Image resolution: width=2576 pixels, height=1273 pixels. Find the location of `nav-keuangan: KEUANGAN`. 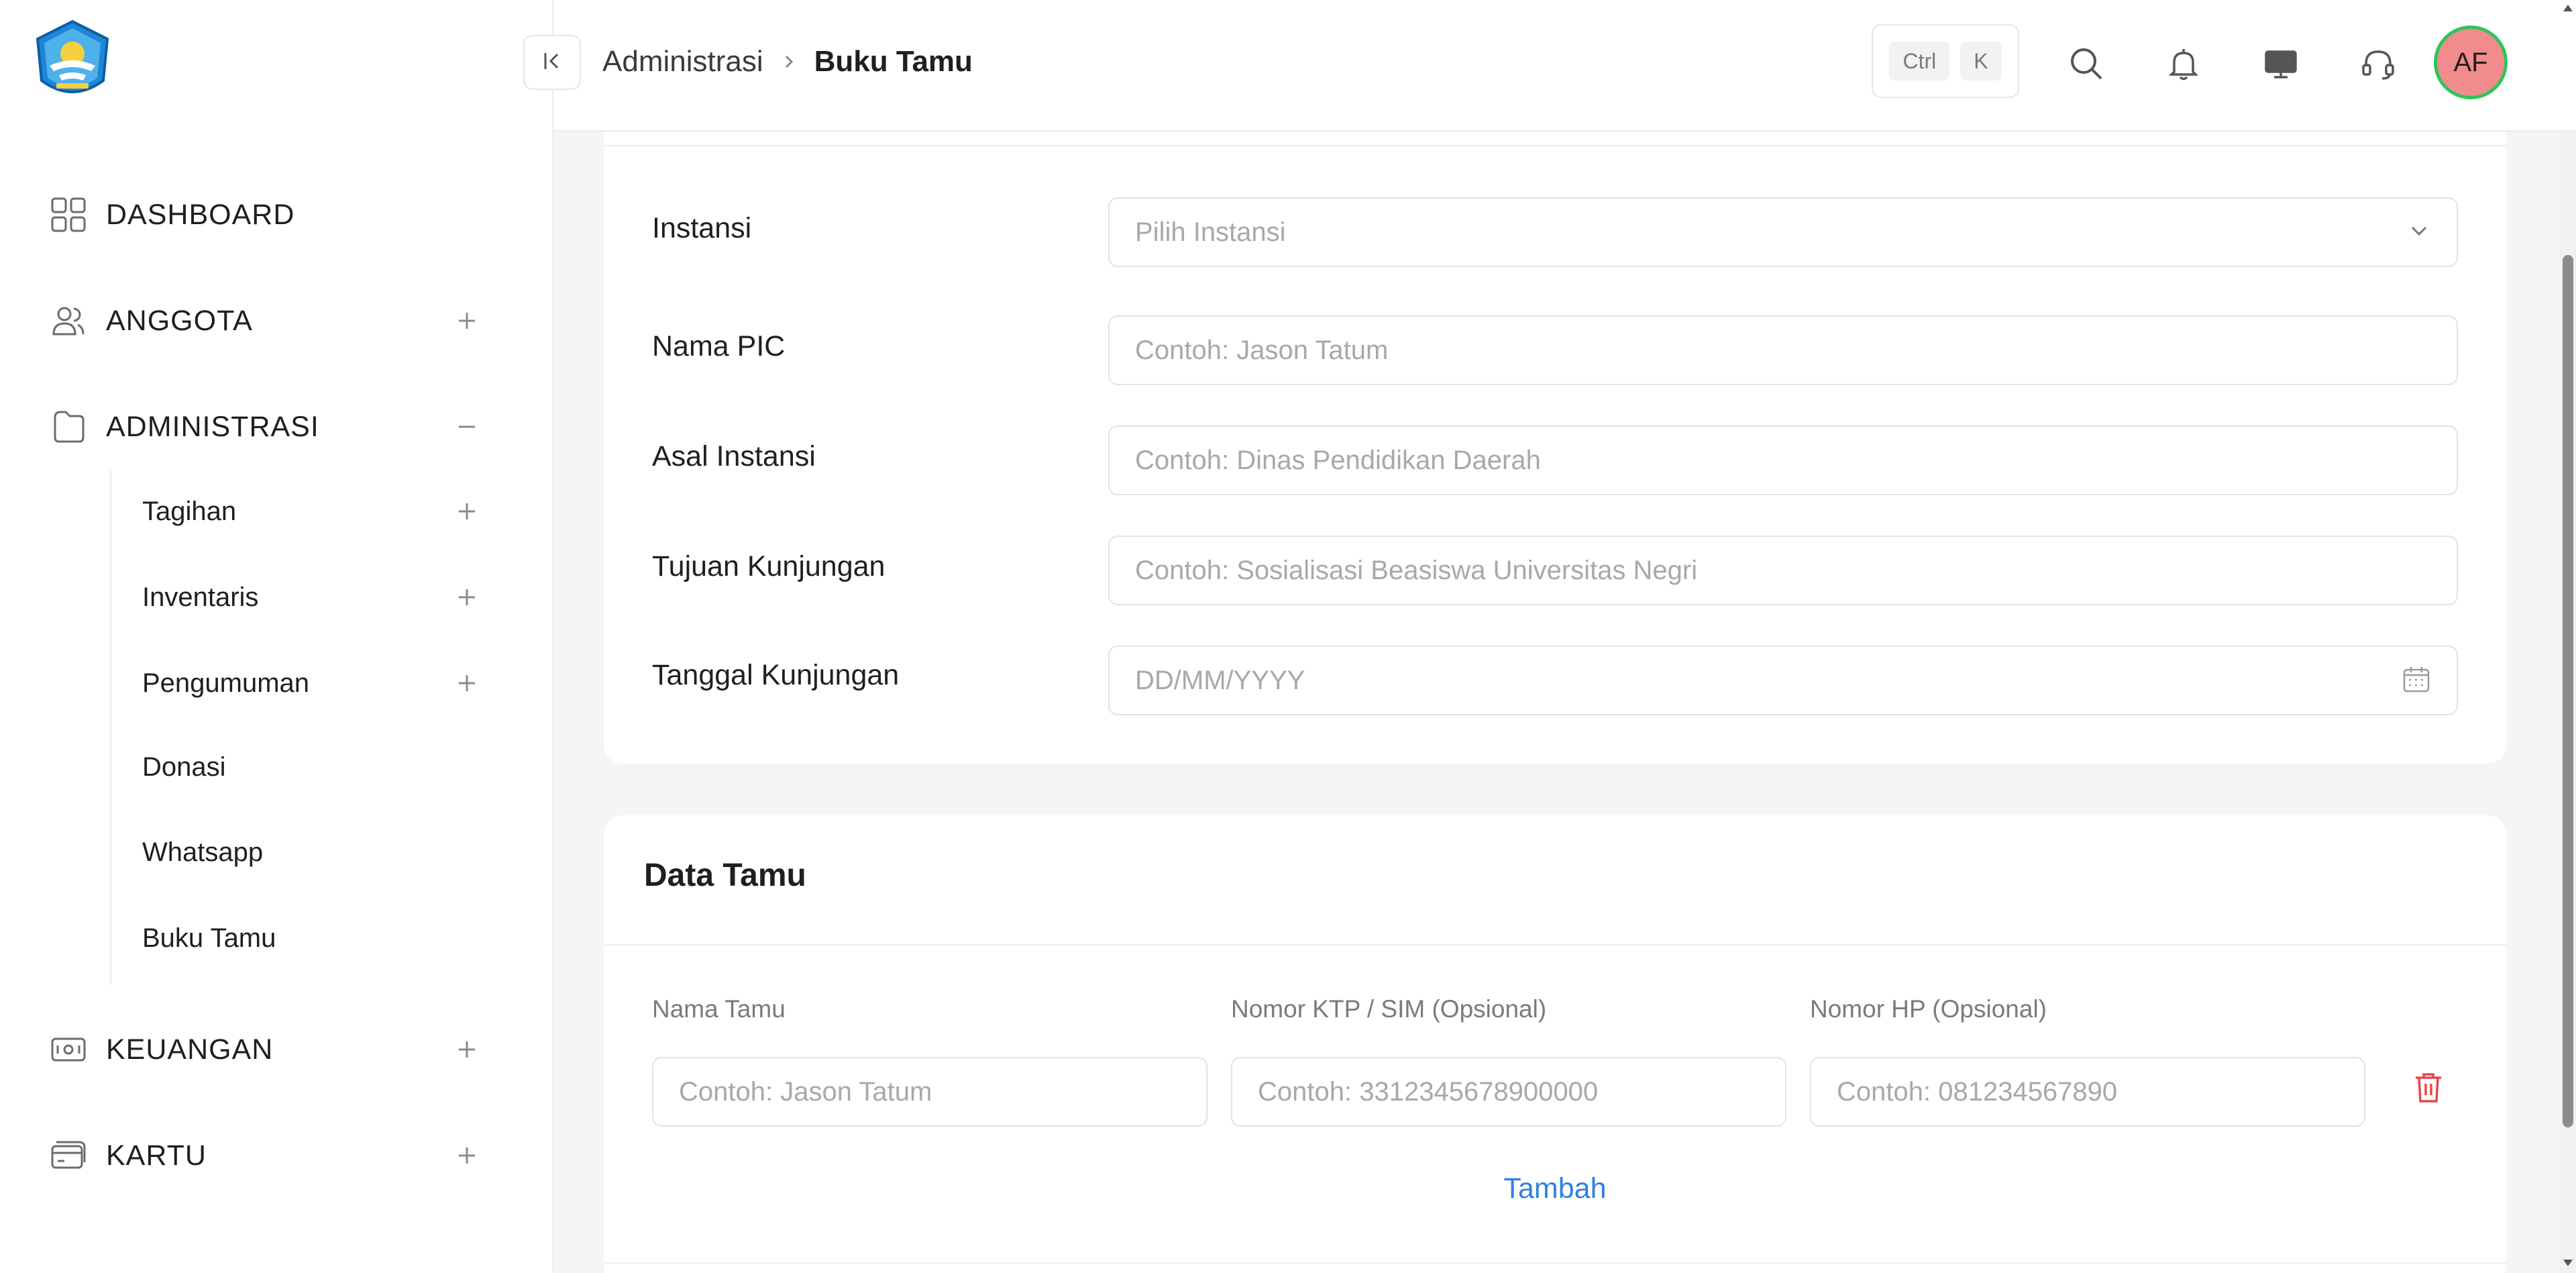

nav-keuangan: KEUANGAN is located at coordinates (265, 1049).